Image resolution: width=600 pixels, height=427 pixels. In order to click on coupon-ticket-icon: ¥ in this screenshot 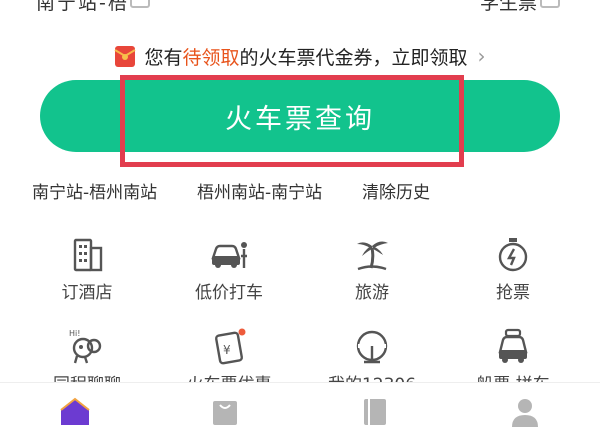, I will do `click(230, 346)`.